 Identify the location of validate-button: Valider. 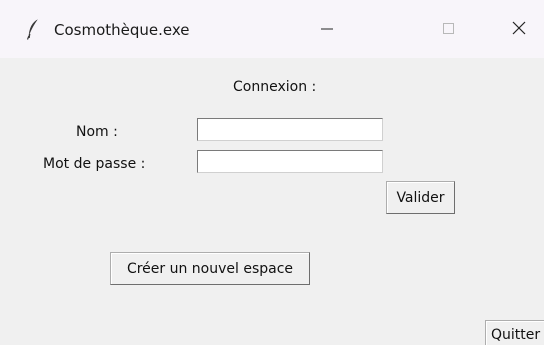
(420, 197).